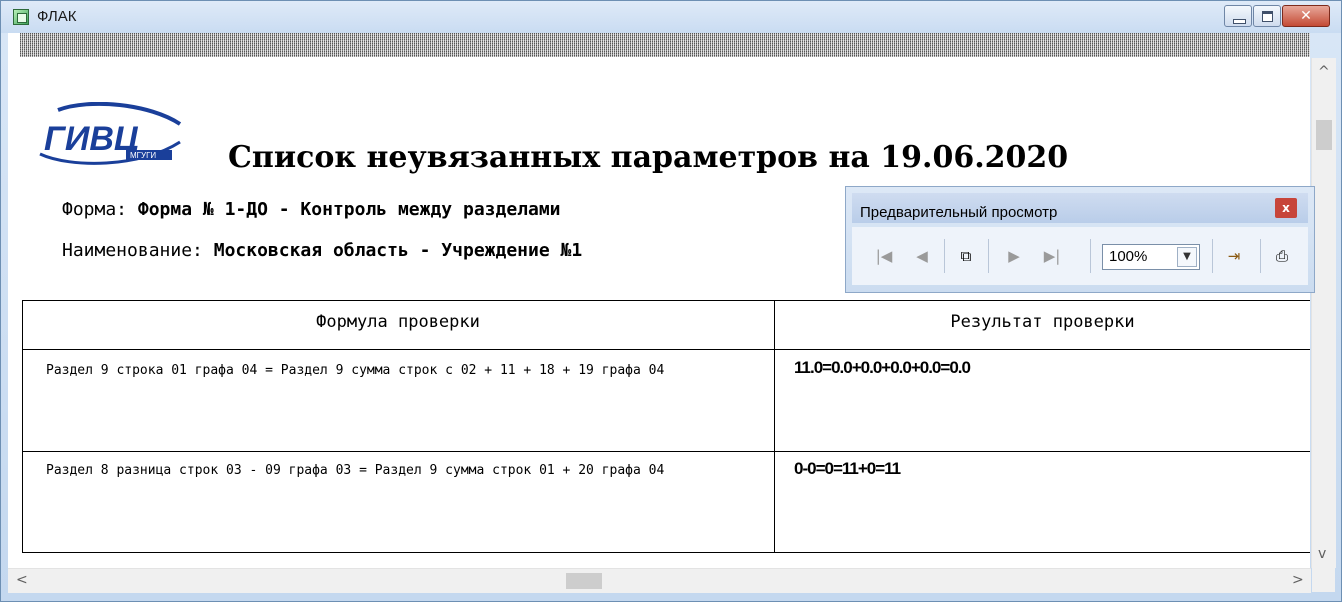 The image size is (1344, 604). I want to click on horizontal-scroll-thumb, so click(584, 581).